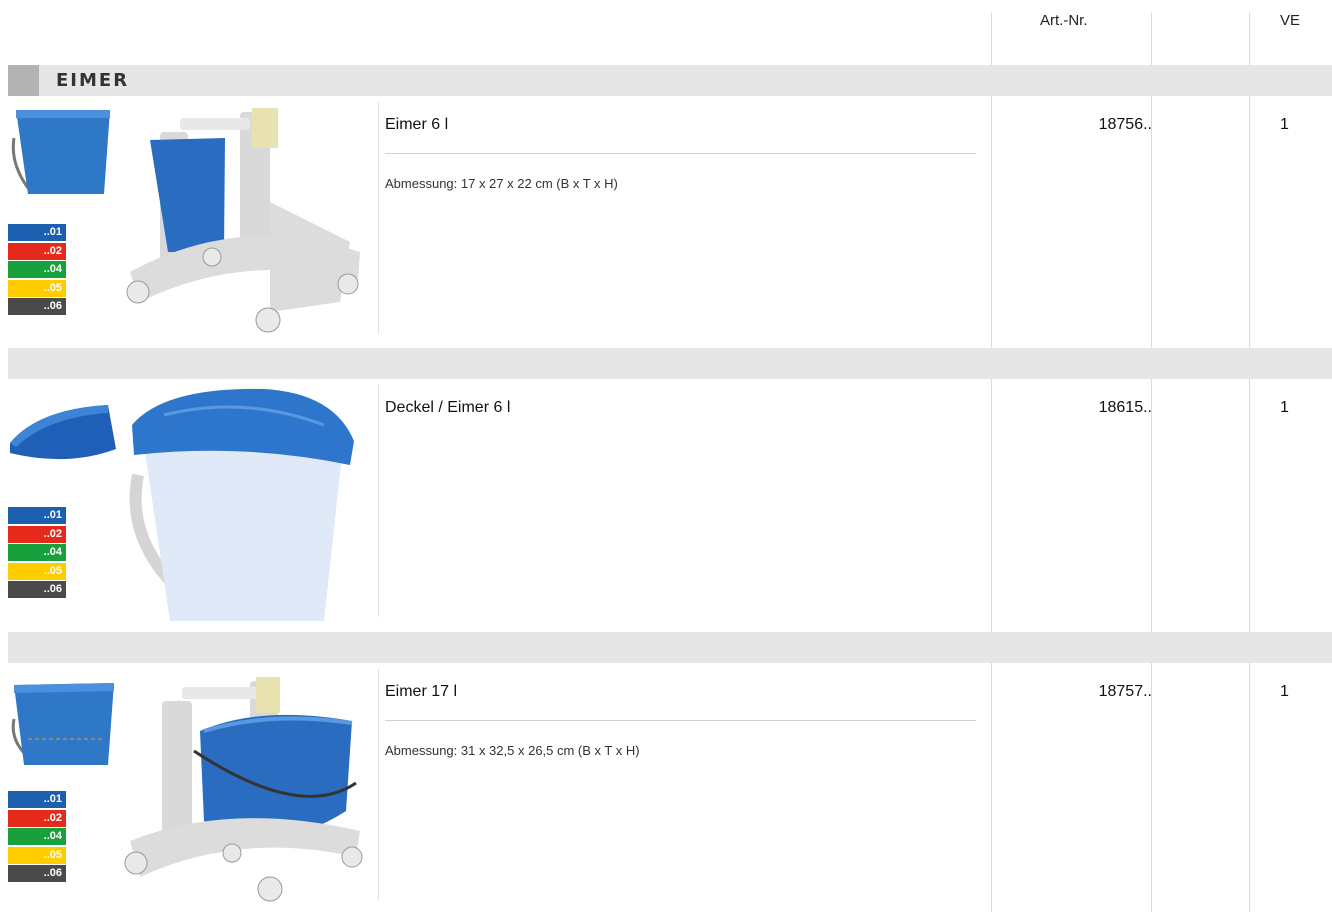 Image resolution: width=1332 pixels, height=915 pixels. Describe the element at coordinates (421, 691) in the screenshot. I see `product-name: Eimer 17 l` at that location.